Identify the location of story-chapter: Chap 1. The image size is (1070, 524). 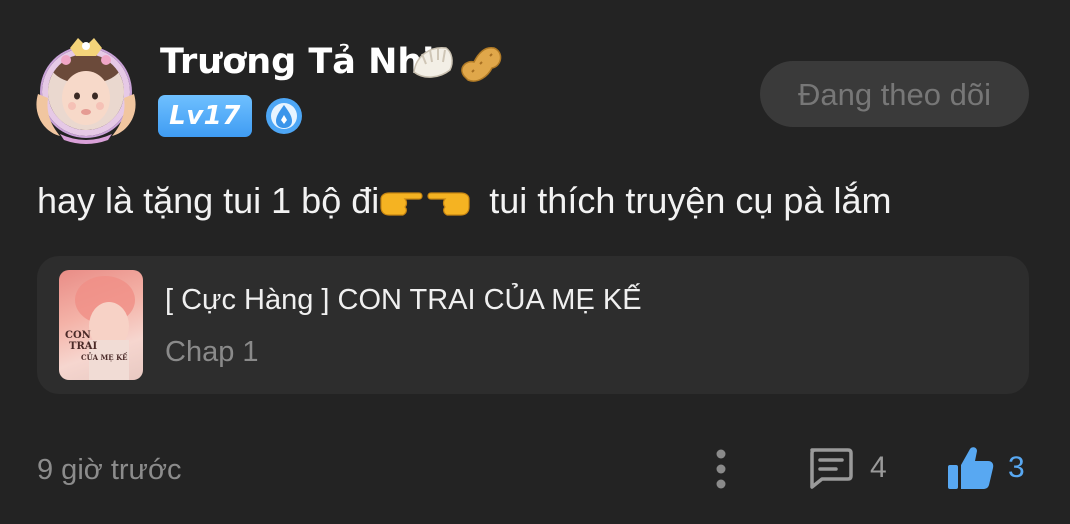
(212, 352).